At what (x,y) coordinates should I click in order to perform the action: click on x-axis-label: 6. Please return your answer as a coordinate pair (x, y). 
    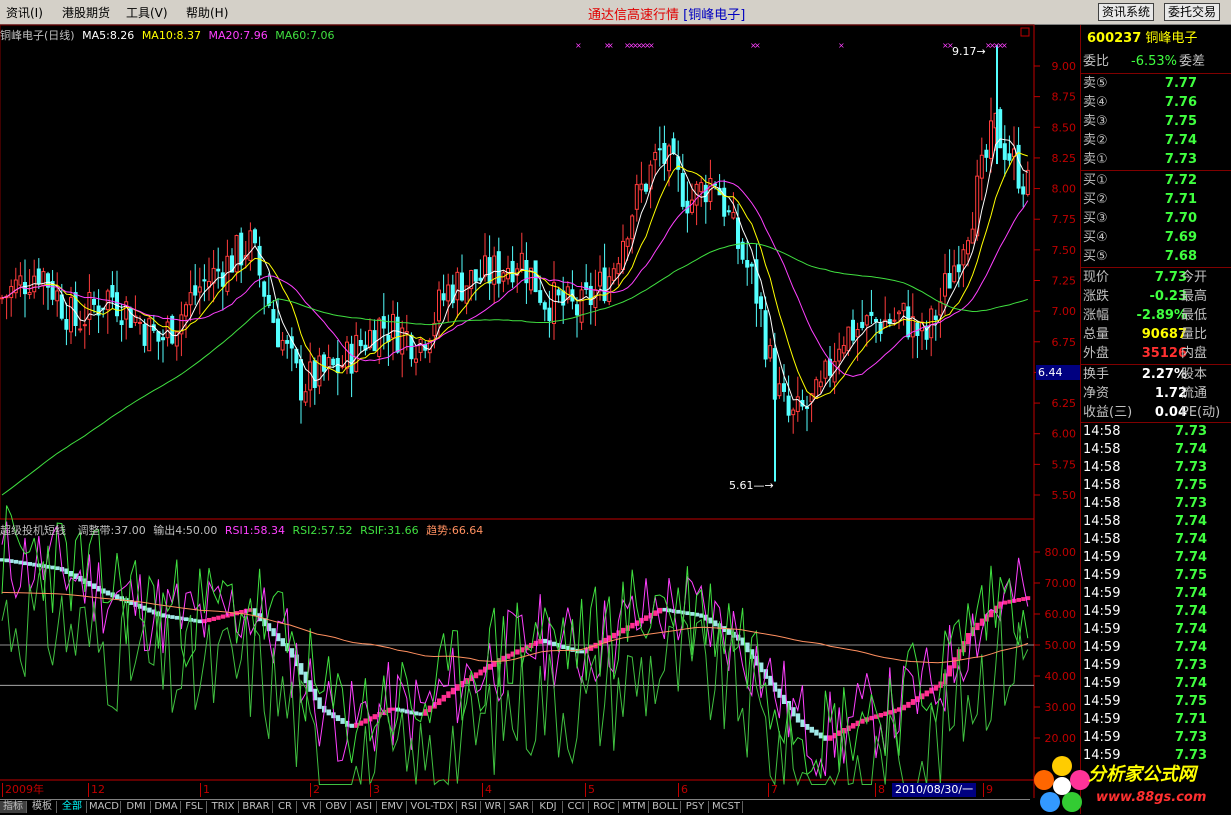
    Looking at the image, I should click on (683, 790).